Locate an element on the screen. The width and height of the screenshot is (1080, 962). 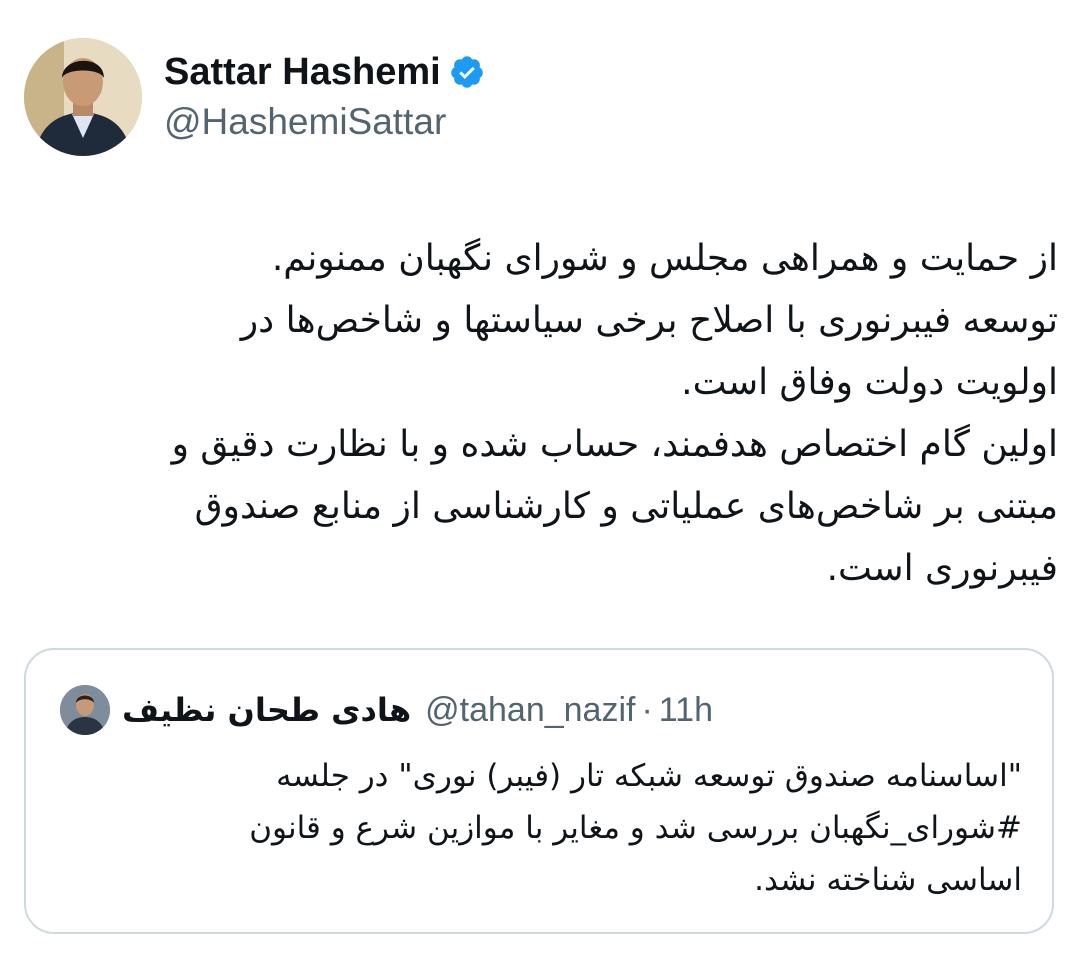
quoted-author-handle: @tahan_nazif is located at coordinates (530, 710).